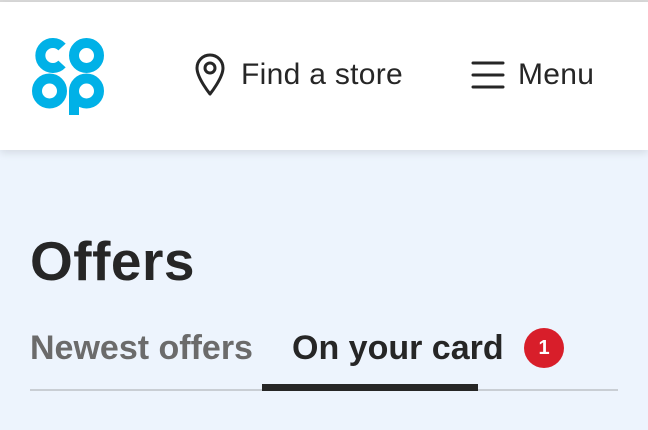  What do you see at coordinates (398, 348) in the screenshot?
I see `tab-on-your-card-label: On your card` at bounding box center [398, 348].